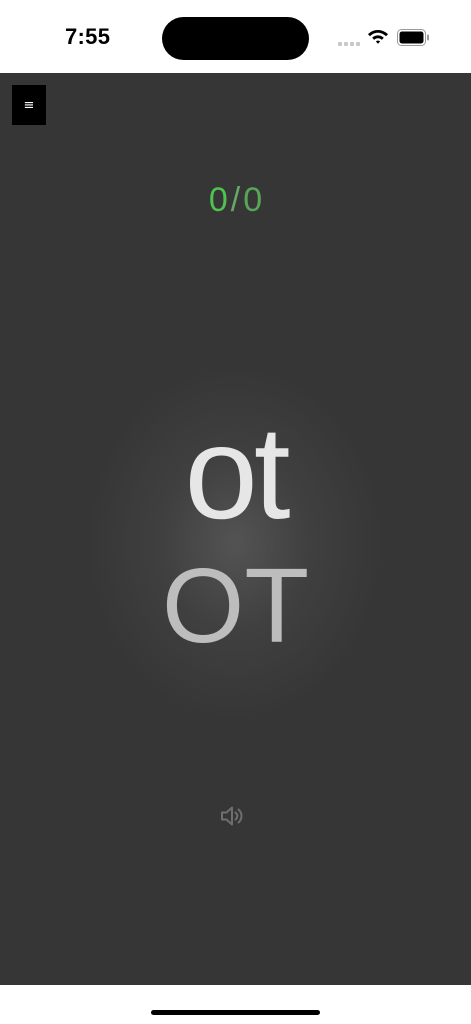 The image size is (471, 1024). I want to click on battery-icon, so click(413, 37).